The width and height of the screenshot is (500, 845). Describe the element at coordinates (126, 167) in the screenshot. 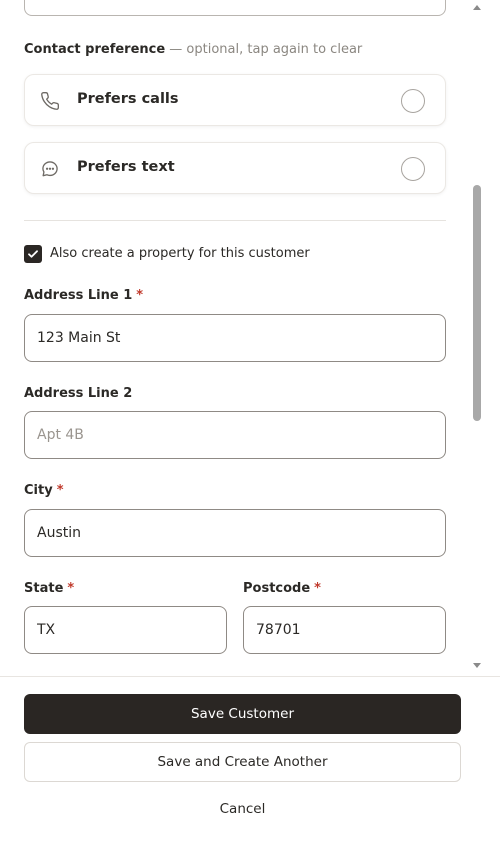

I see `prefers-text-label: Prefers text` at that location.